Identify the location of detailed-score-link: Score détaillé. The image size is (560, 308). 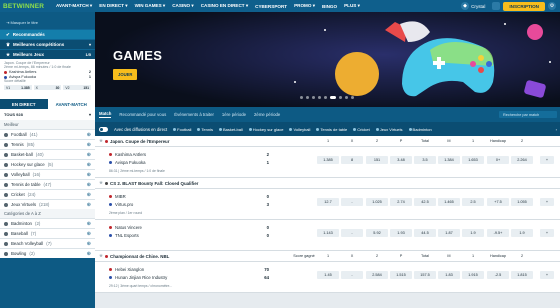
(47, 81).